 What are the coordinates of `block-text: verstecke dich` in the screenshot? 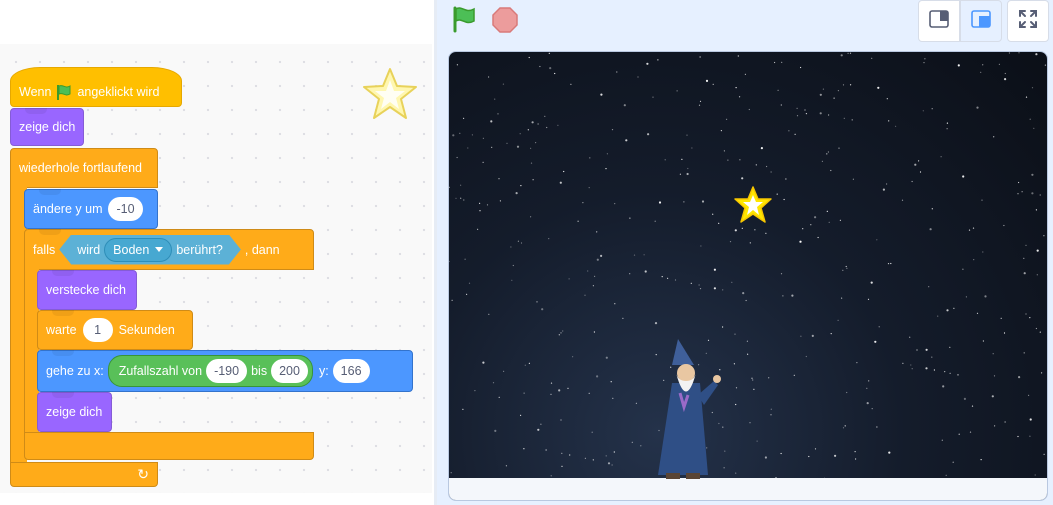 It's located at (86, 290).